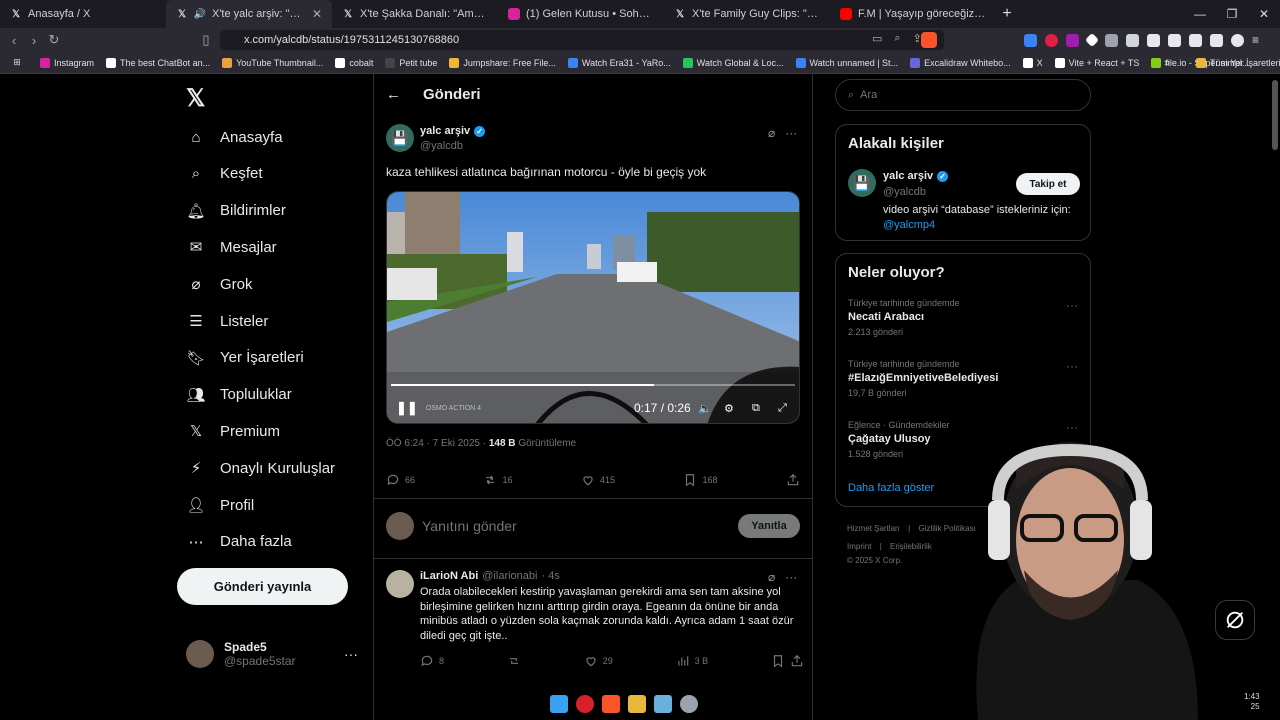  What do you see at coordinates (1255, 40) in the screenshot?
I see `menu-icon: ≡` at bounding box center [1255, 40].